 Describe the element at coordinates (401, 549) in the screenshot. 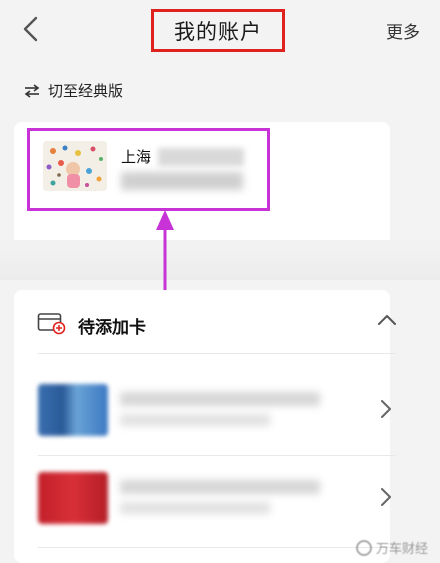

I see `watermark-text: 万车财经` at that location.